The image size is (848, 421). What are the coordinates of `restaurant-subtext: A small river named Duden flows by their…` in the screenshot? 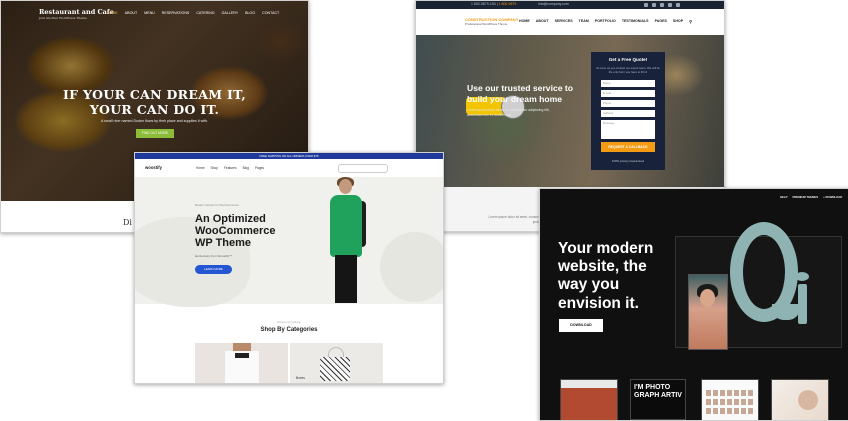 It's located at (154, 121).